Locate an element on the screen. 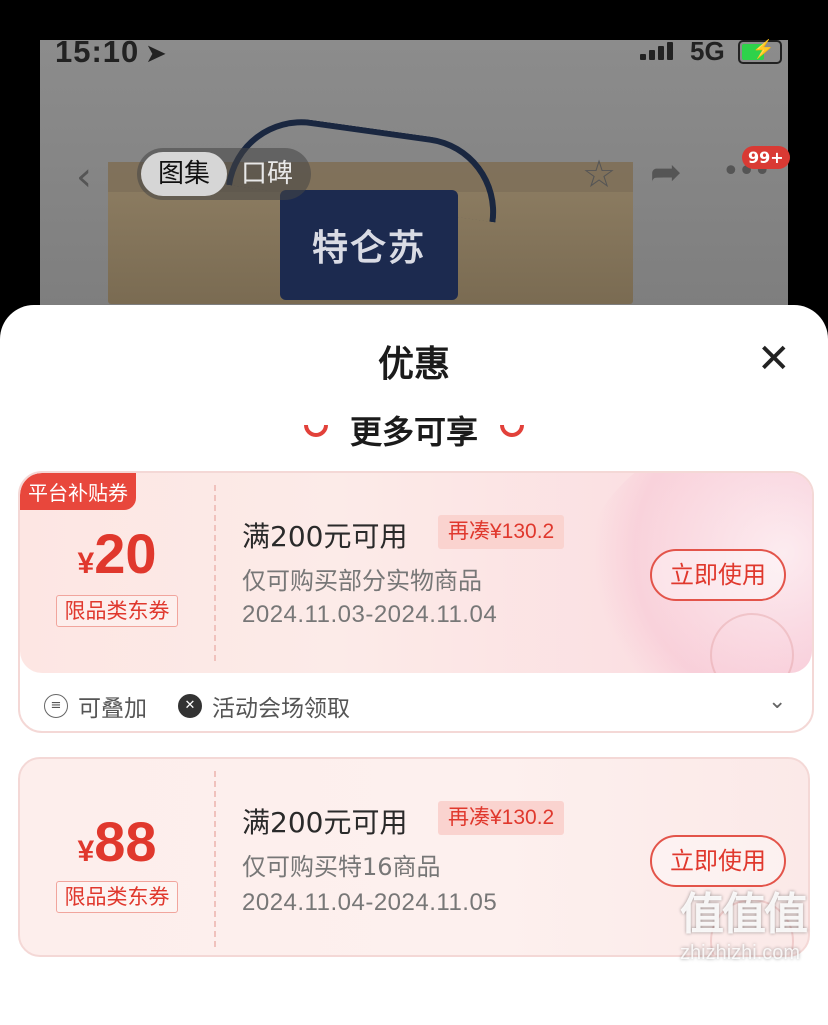 This screenshot has height=1025, width=828. stackable-info: ≡ 可叠加 is located at coordinates (95, 706).